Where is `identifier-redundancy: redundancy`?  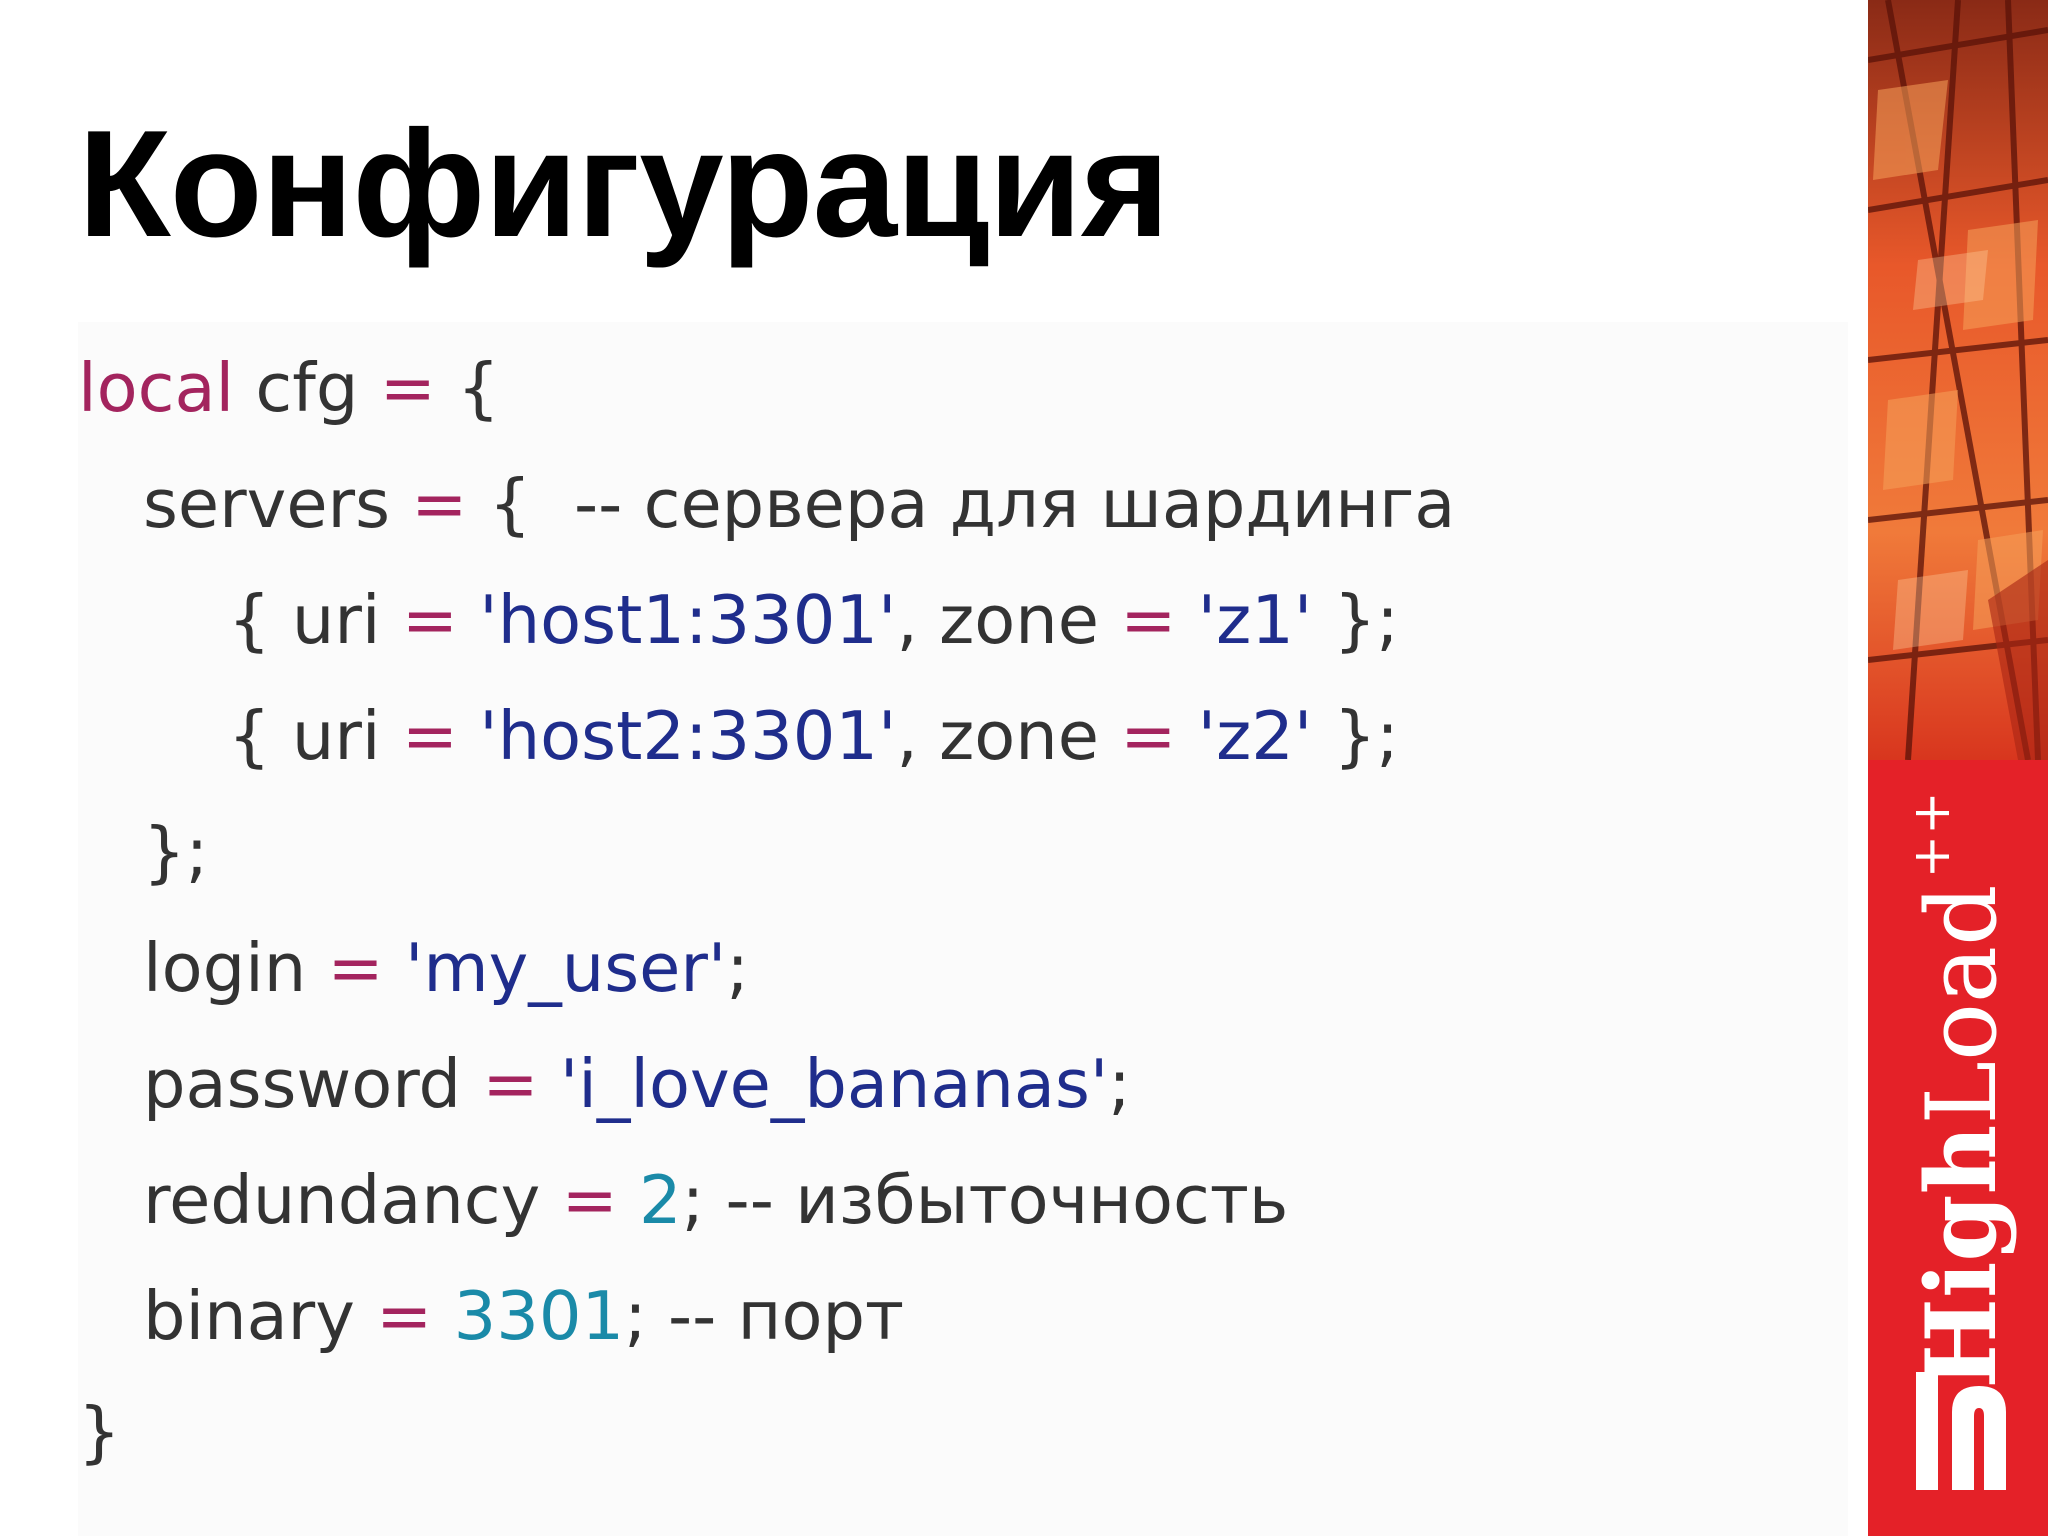
identifier-redundancy: redundancy is located at coordinates (352, 1200).